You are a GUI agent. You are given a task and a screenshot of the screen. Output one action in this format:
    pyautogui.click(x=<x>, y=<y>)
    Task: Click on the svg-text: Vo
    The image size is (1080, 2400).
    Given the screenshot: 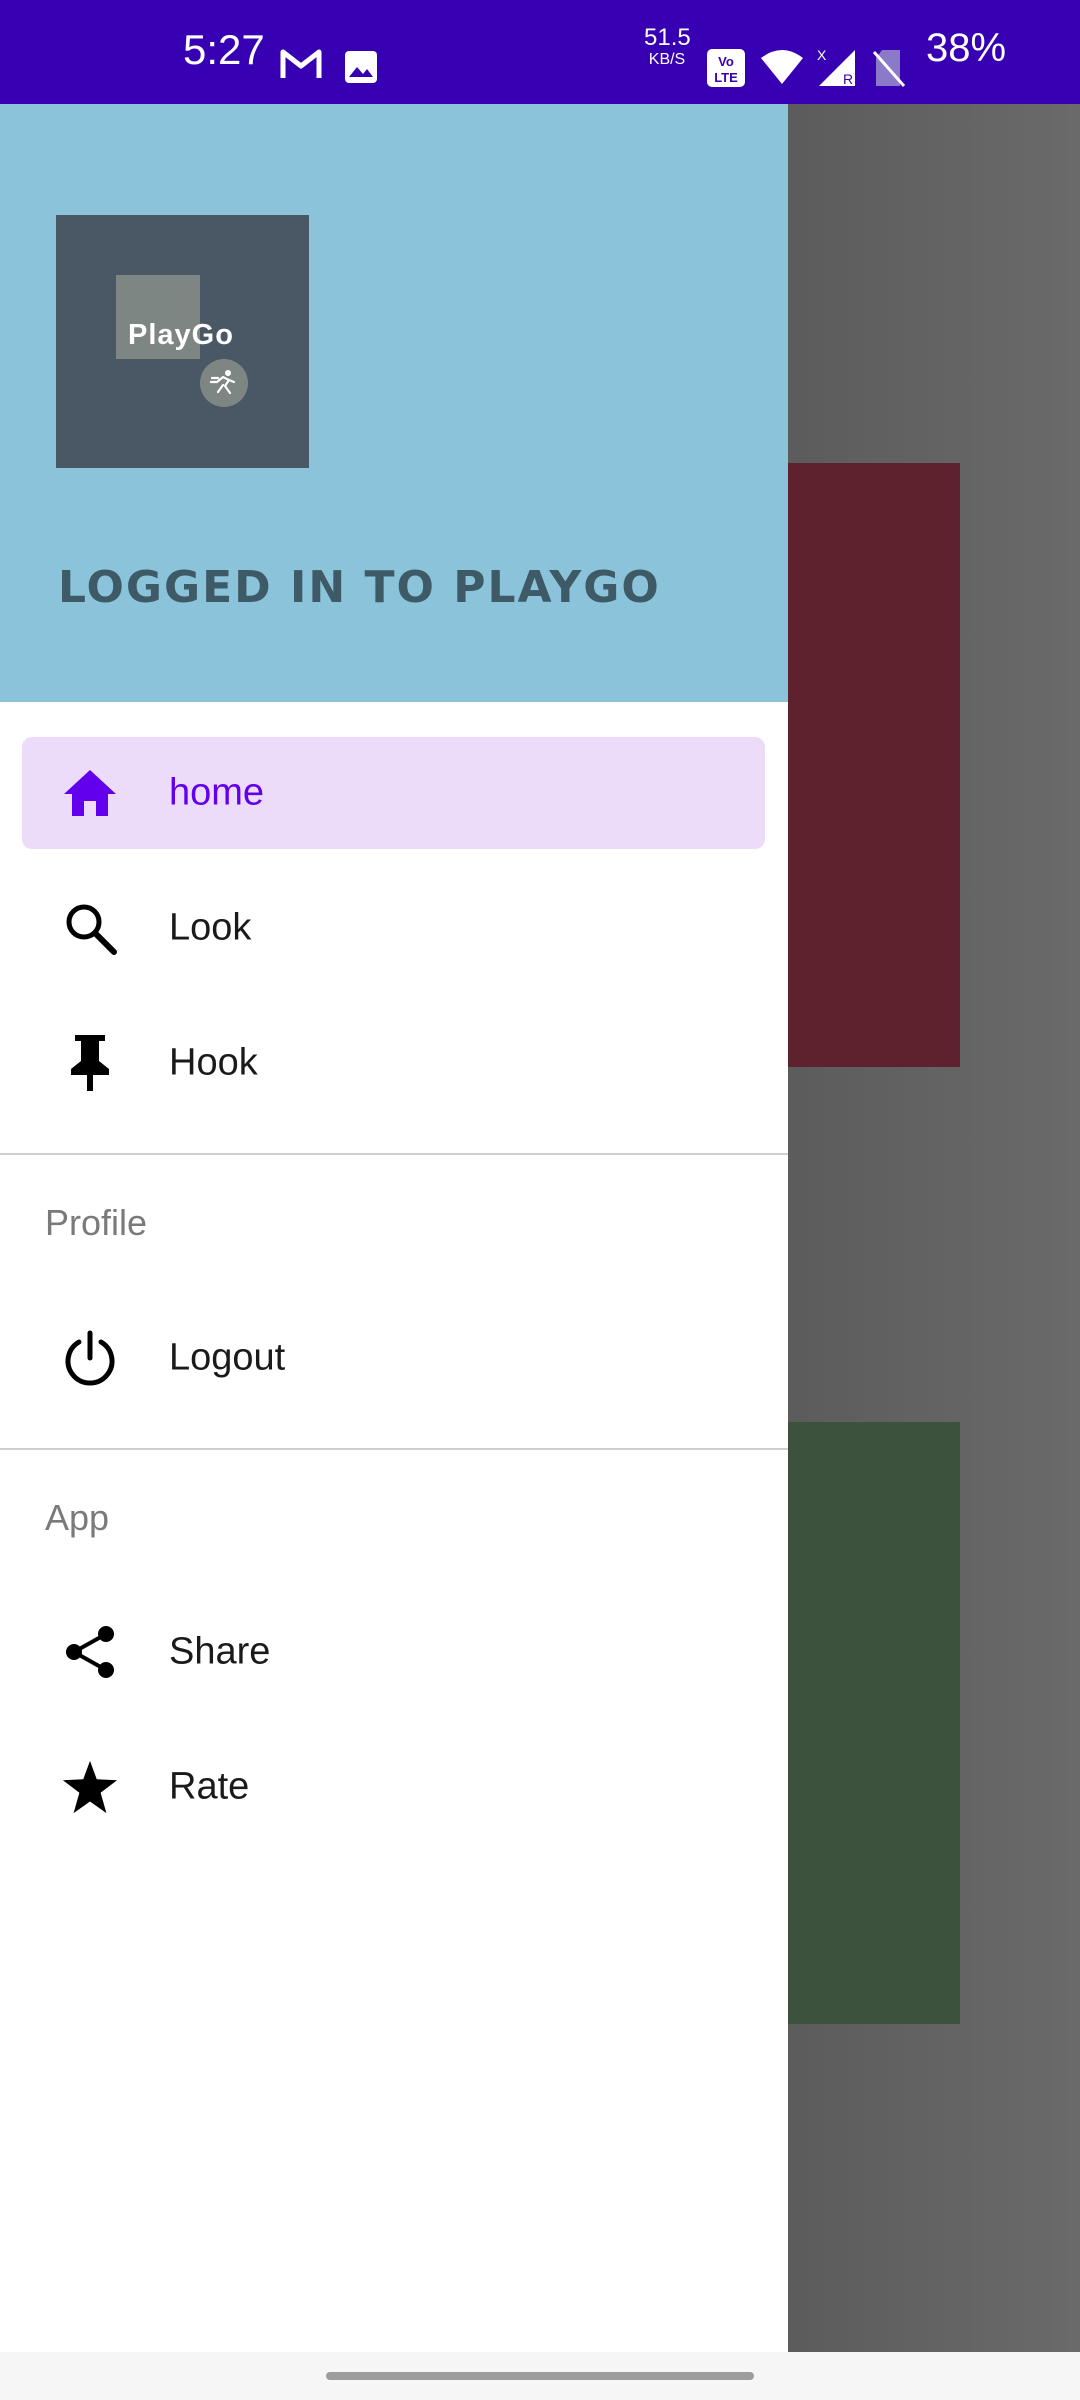 What is the action you would take?
    pyautogui.click(x=726, y=61)
    